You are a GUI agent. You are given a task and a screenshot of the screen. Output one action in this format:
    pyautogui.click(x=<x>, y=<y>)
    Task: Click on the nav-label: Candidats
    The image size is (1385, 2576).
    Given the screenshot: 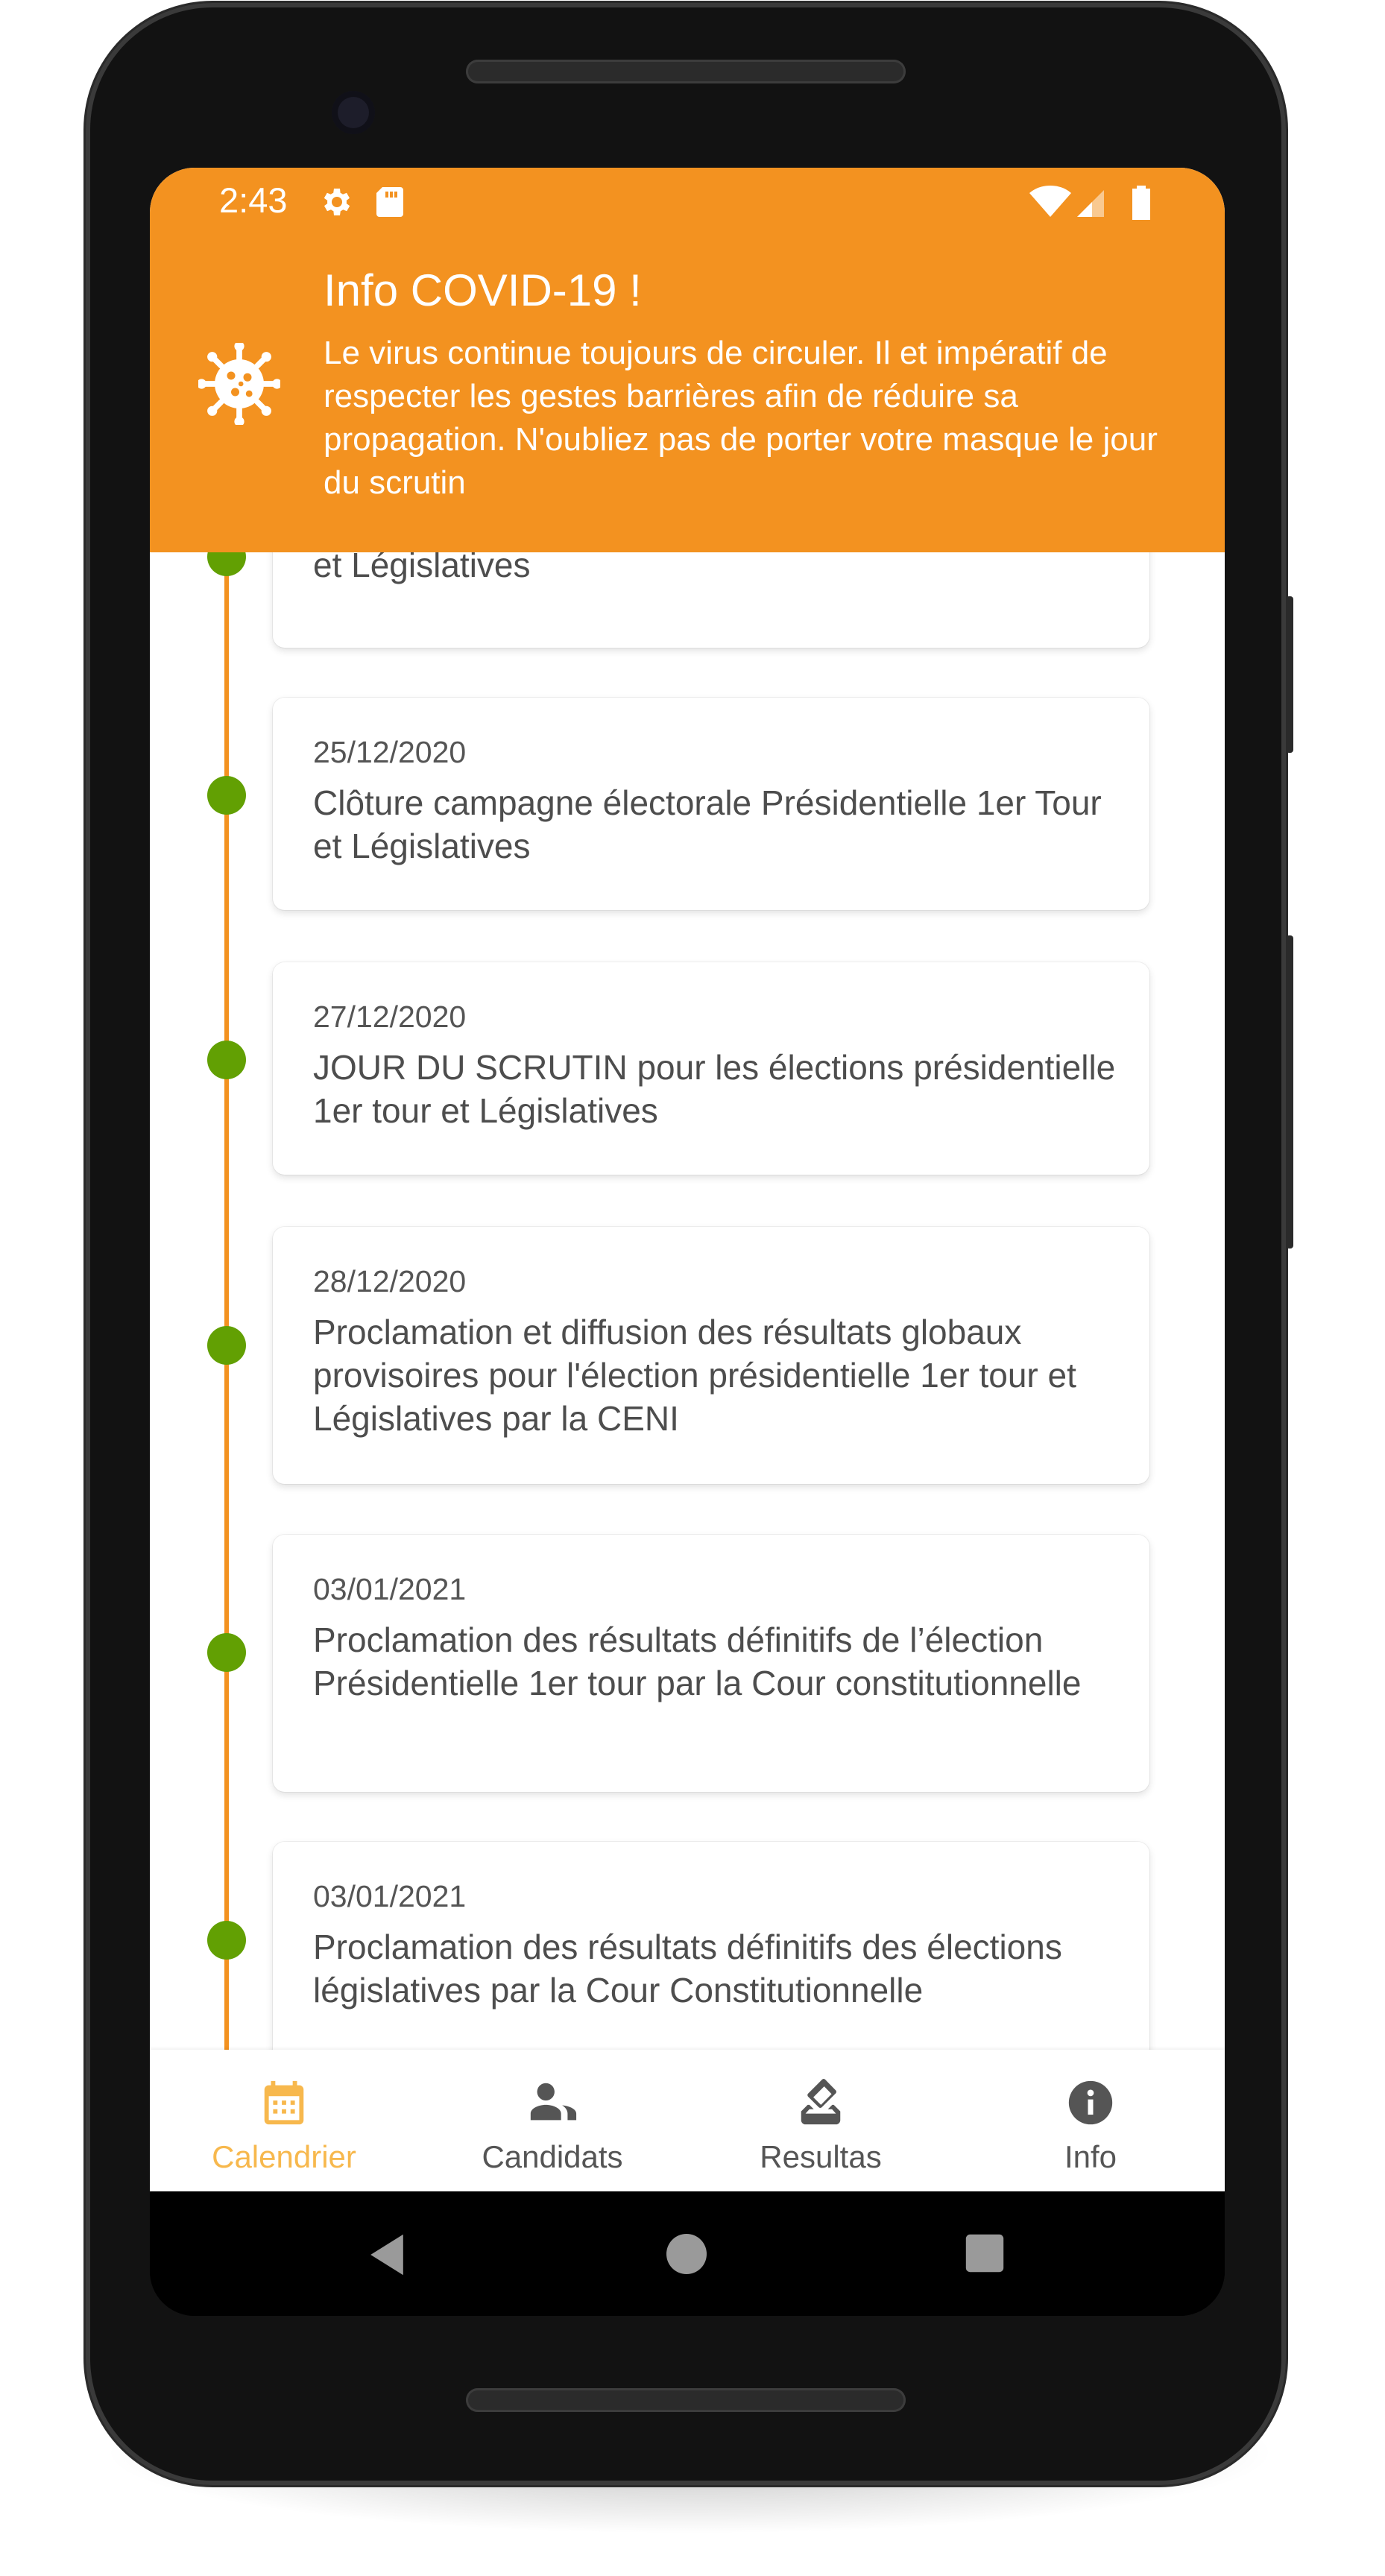 What is the action you would take?
    pyautogui.click(x=552, y=2156)
    